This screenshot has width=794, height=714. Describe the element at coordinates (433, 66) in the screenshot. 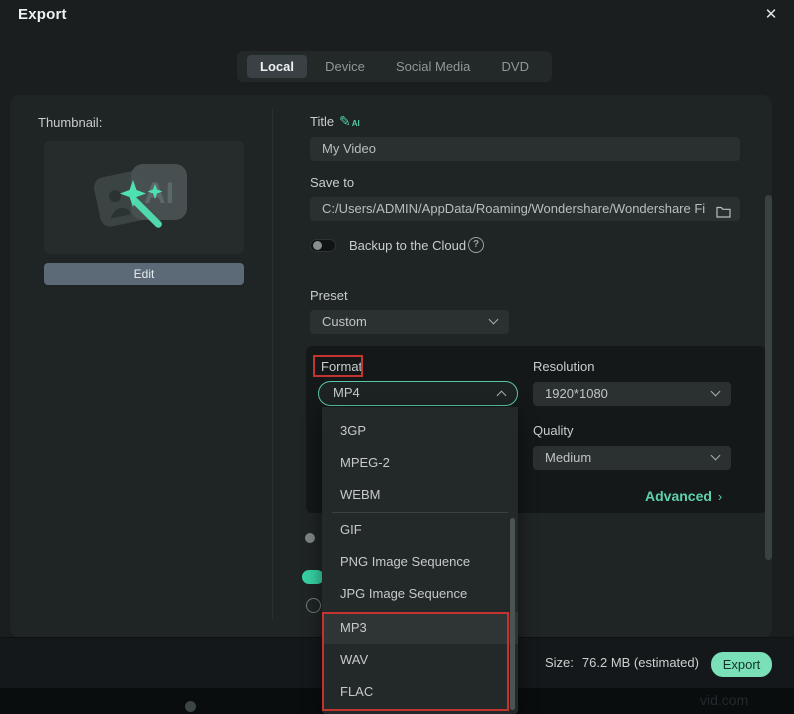

I see `tab-social-media: Social Media` at that location.